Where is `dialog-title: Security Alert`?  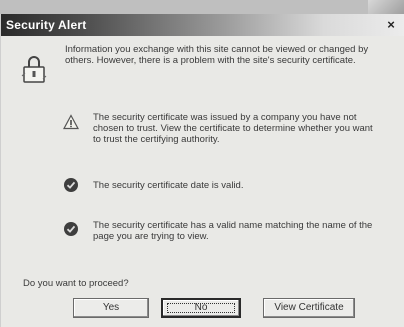
dialog-title: Security Alert is located at coordinates (46, 25).